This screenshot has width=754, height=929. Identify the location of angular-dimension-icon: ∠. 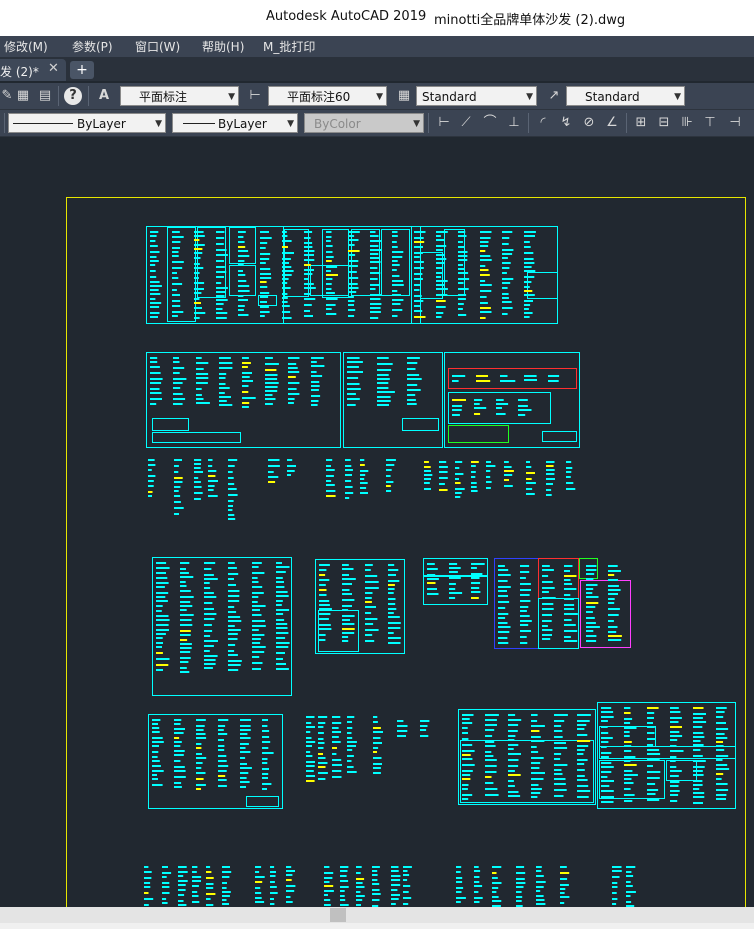
(612, 123).